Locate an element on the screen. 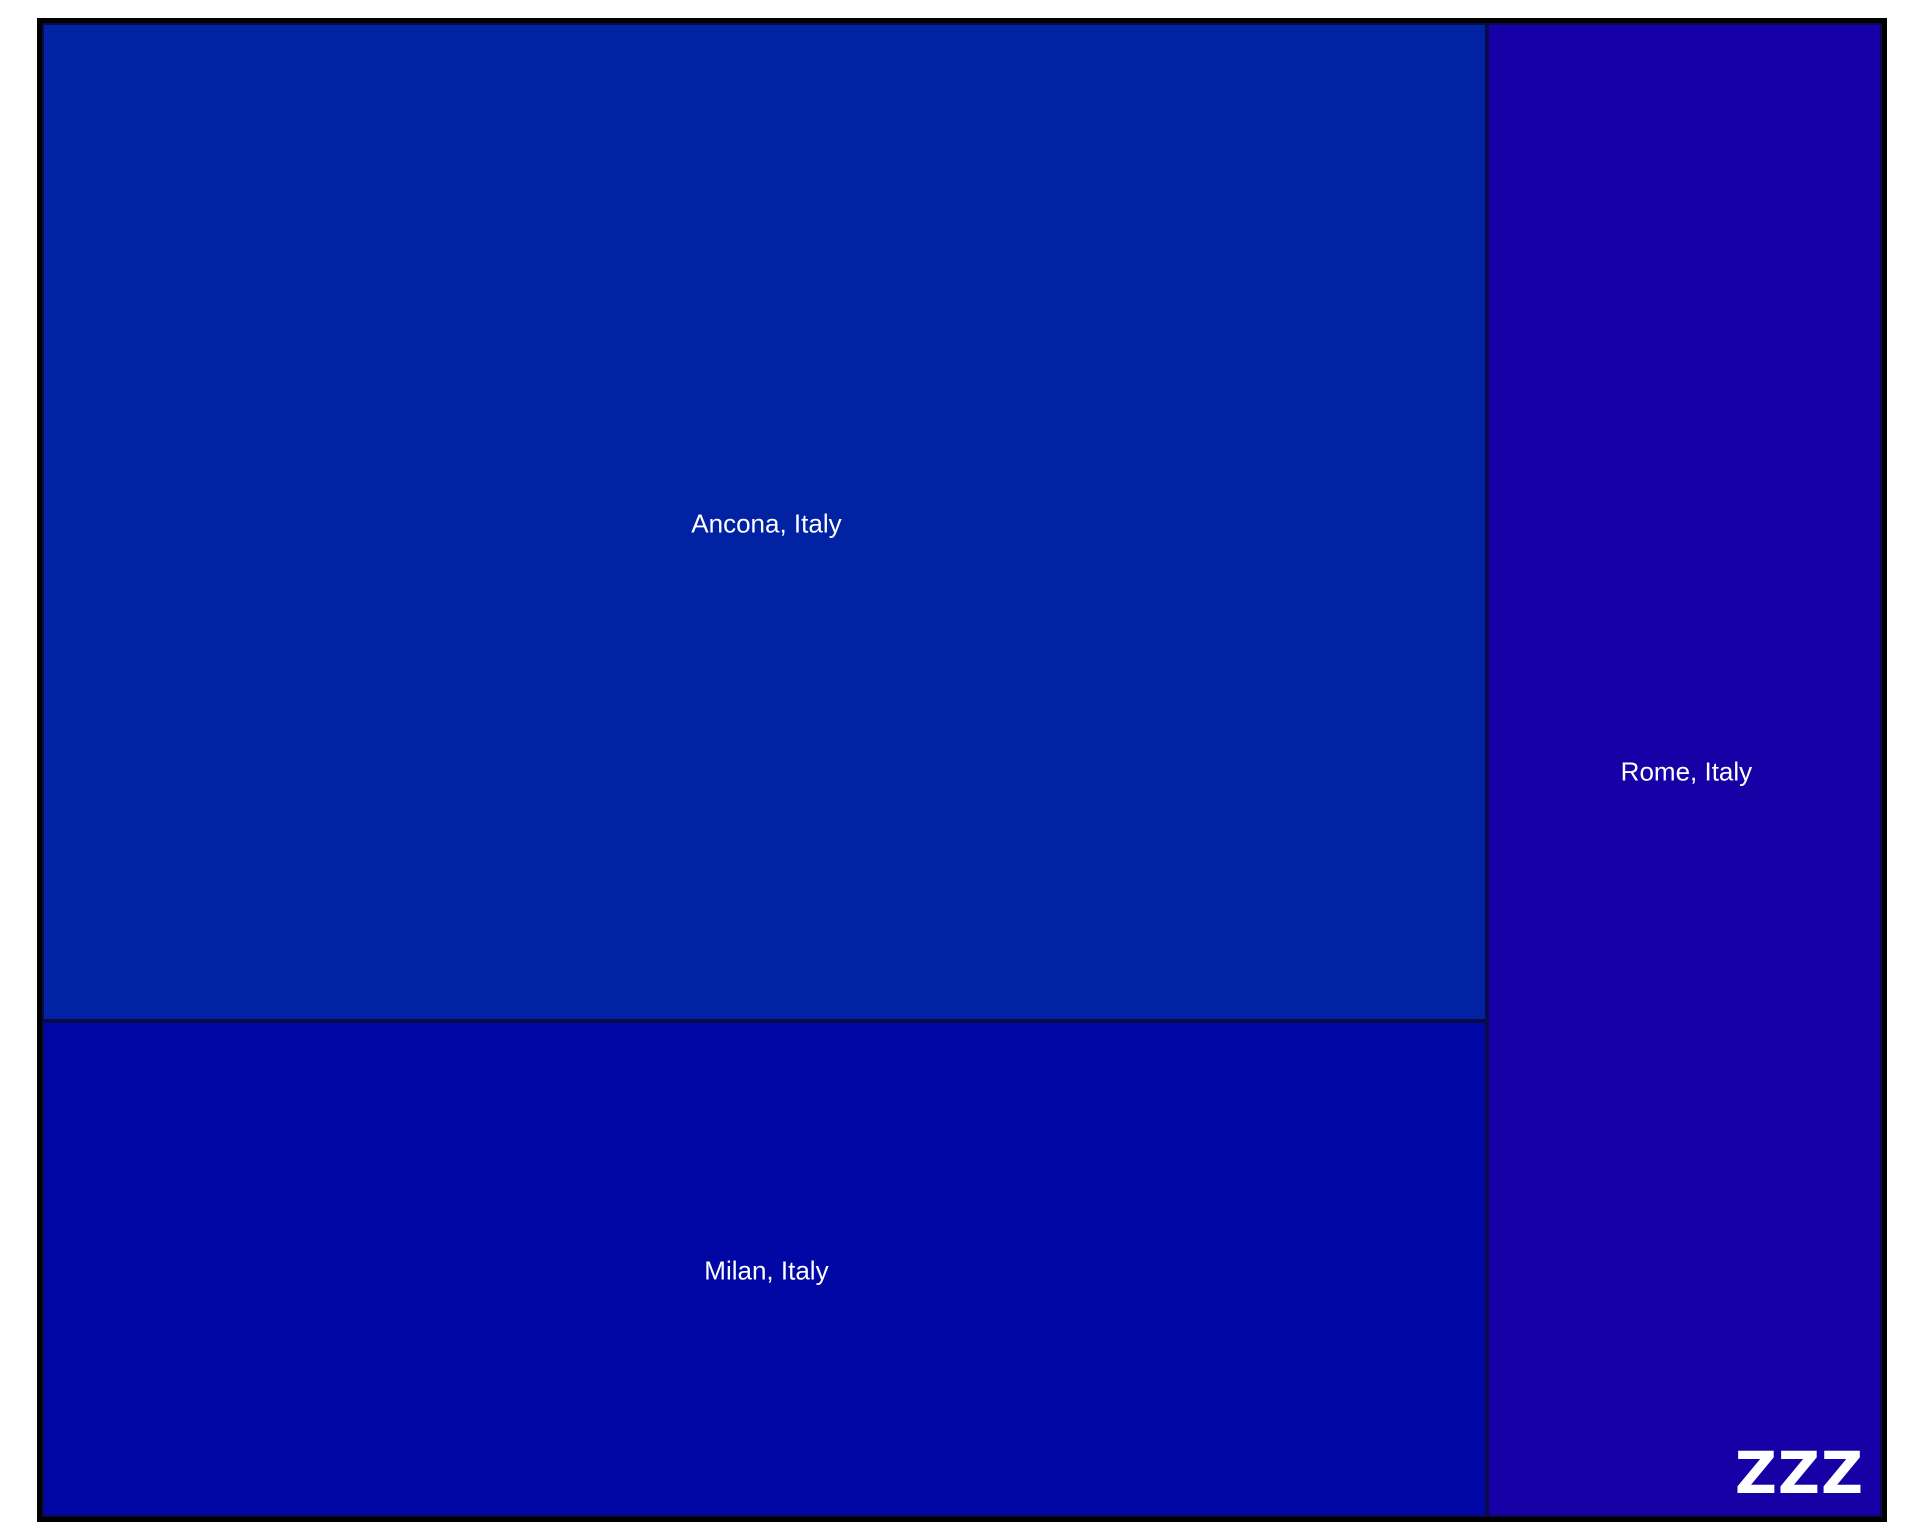  tile-label-milan: Milan, Italy is located at coordinates (766, 1270).